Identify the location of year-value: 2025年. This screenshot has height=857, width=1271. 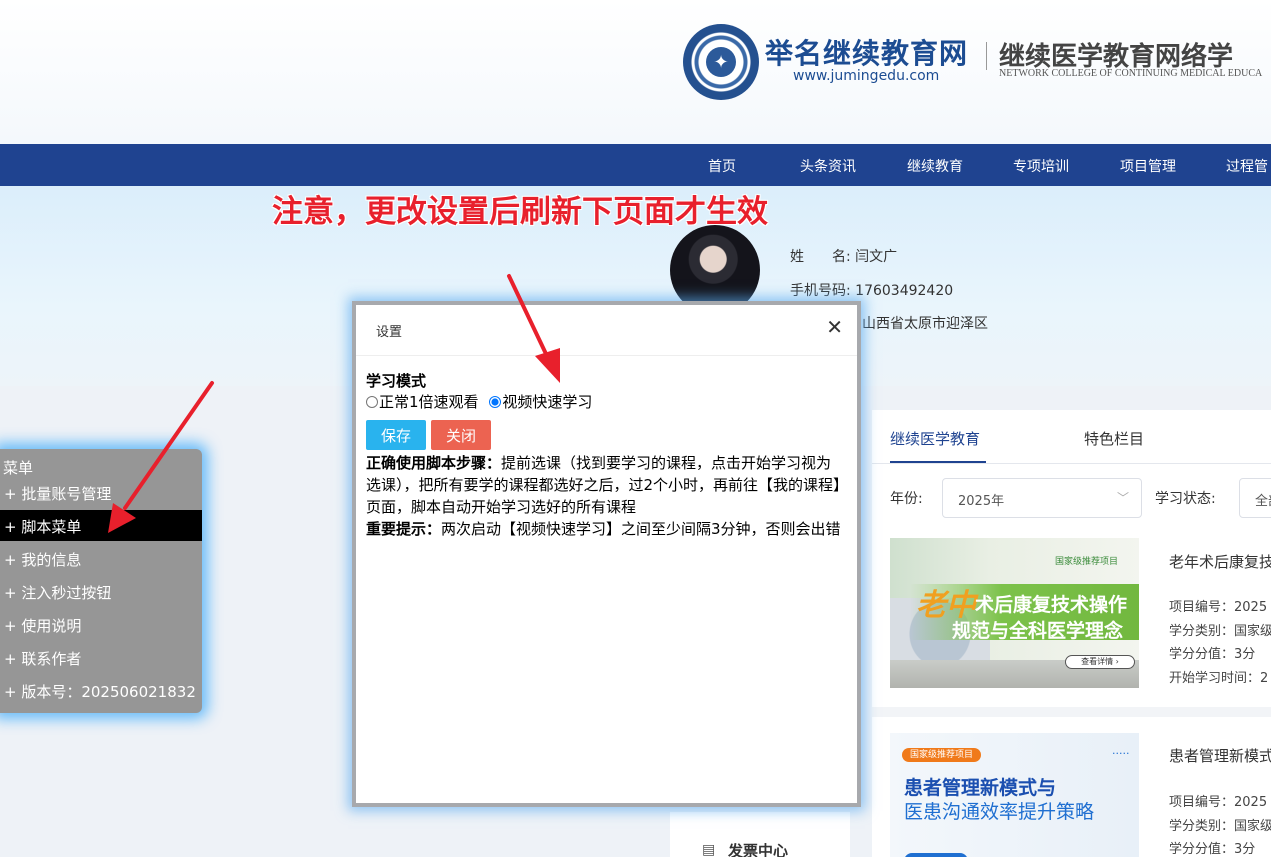
(981, 501).